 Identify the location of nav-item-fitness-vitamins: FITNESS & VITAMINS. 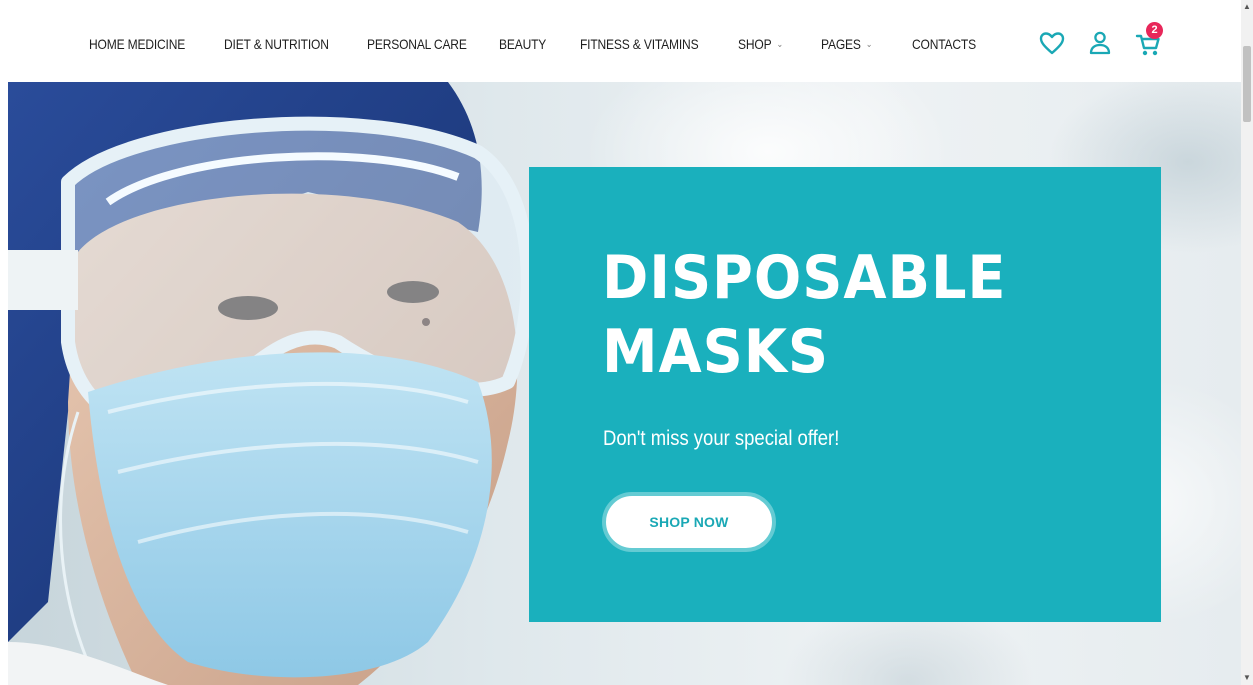
(639, 44).